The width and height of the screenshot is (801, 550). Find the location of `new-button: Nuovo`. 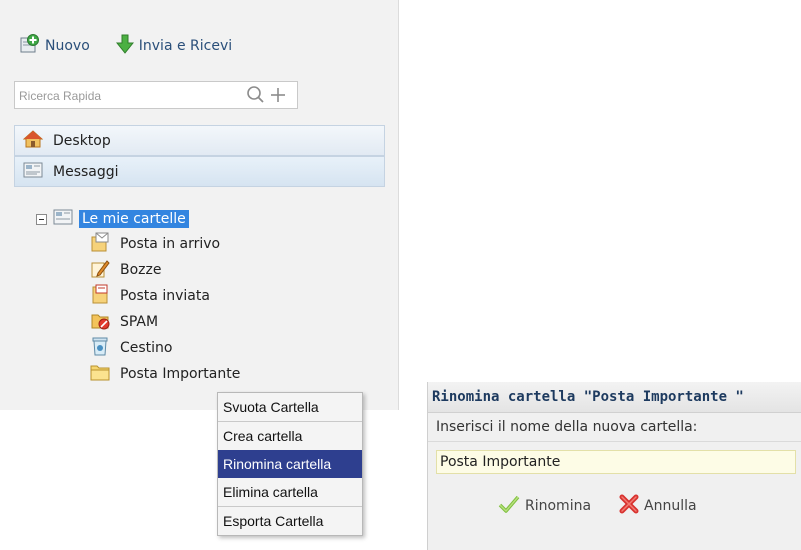

new-button: Nuovo is located at coordinates (55, 46).